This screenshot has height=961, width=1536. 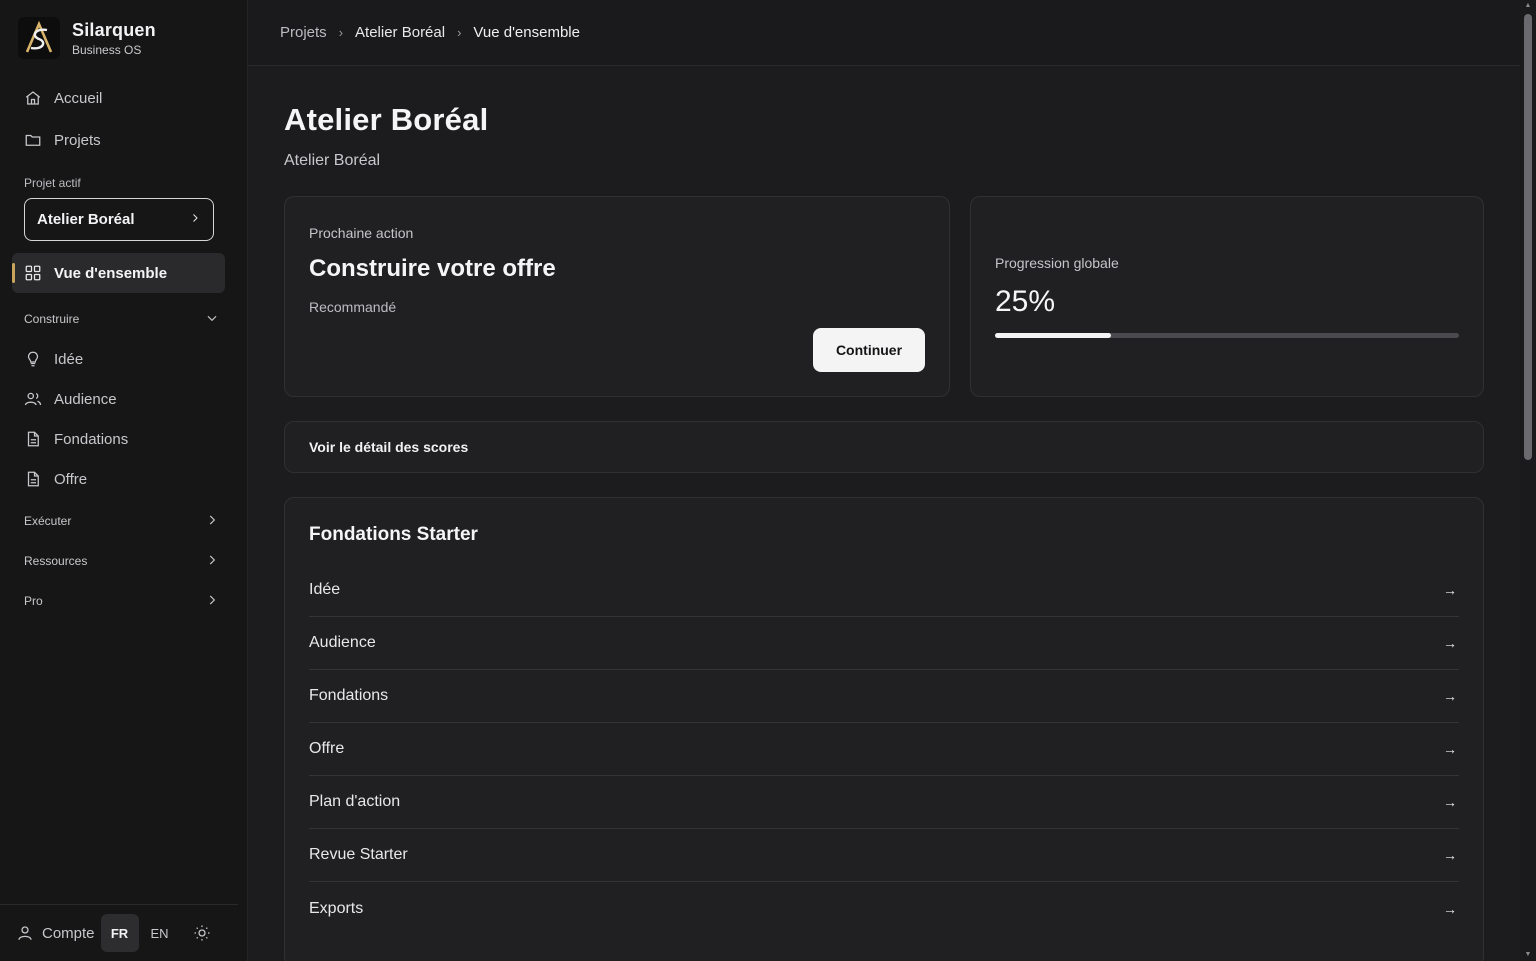 I want to click on account-button: Compte, so click(x=55, y=933).